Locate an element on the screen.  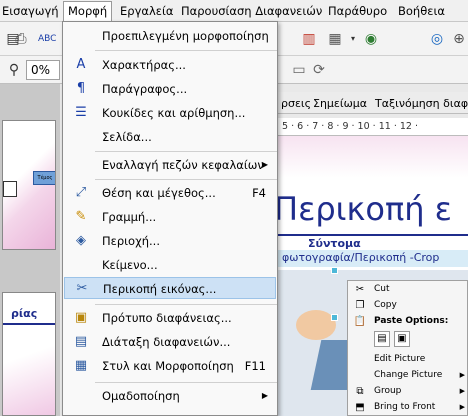
paste-icon: 📋 is located at coordinates (360, 321).